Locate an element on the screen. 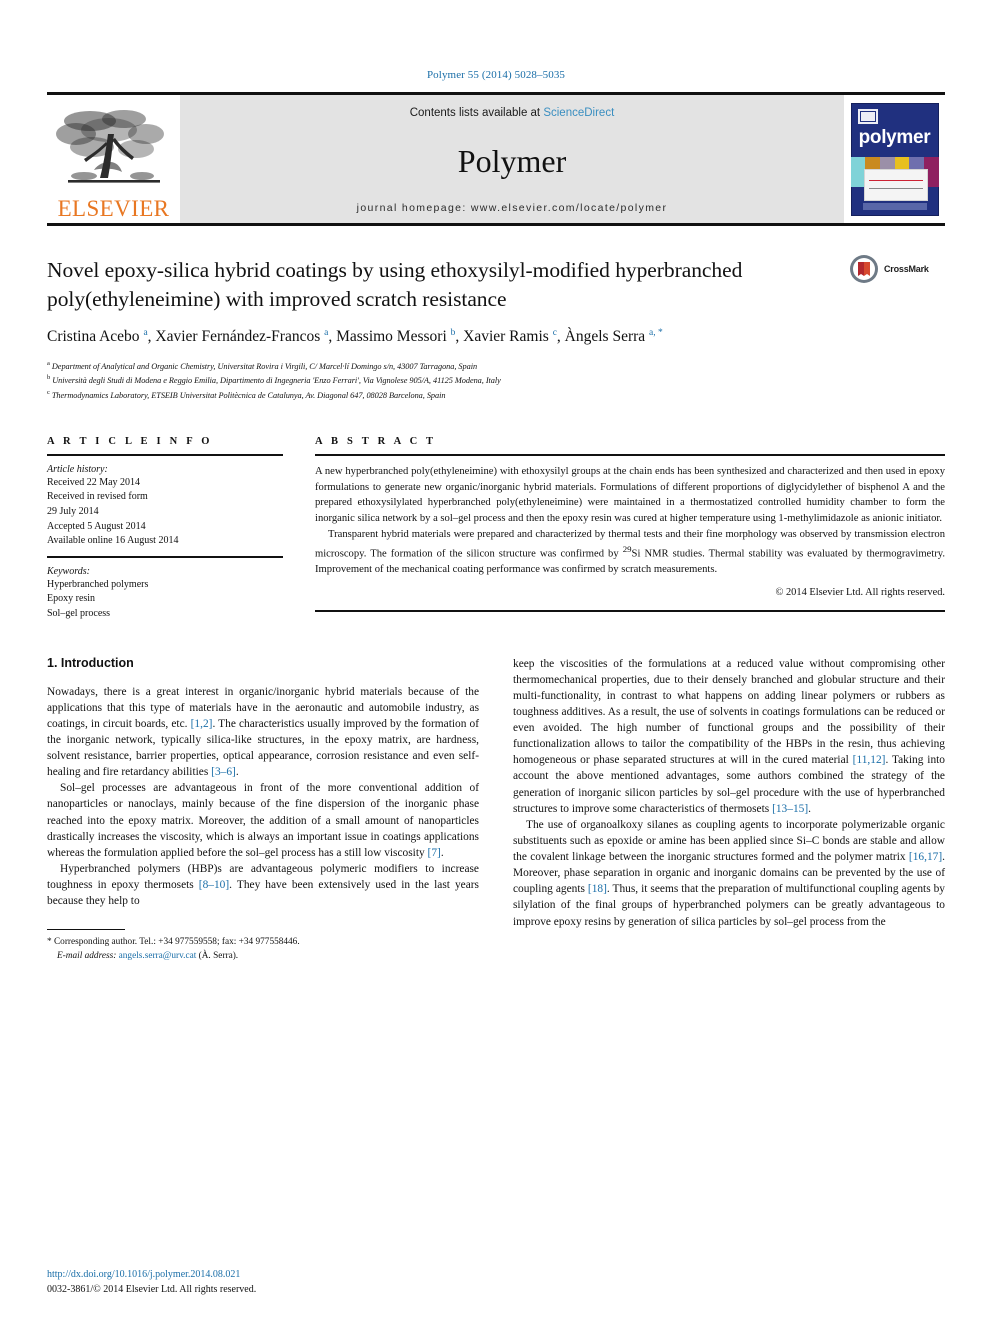 This screenshot has width=992, height=1323. elsevier-wordmark: ELSEVIER is located at coordinates (113, 208).